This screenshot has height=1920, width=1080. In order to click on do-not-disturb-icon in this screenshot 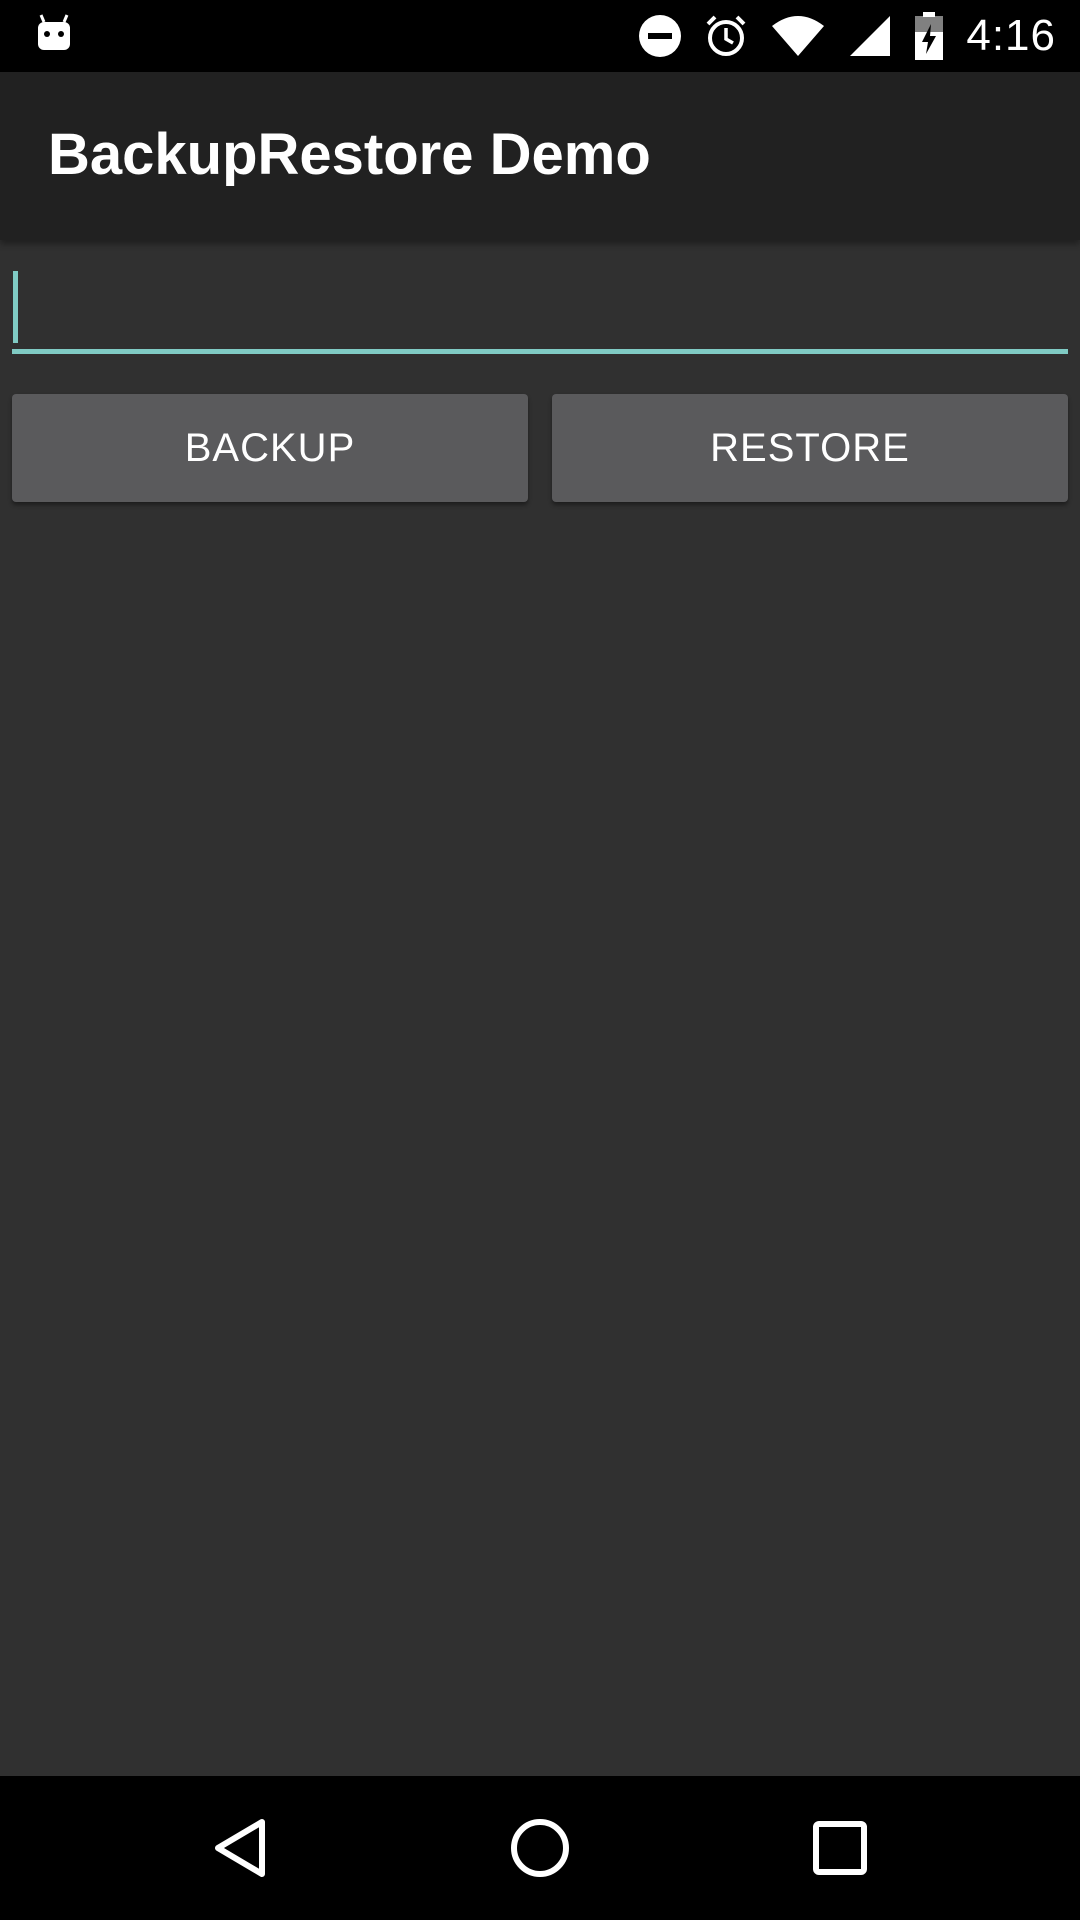, I will do `click(660, 36)`.